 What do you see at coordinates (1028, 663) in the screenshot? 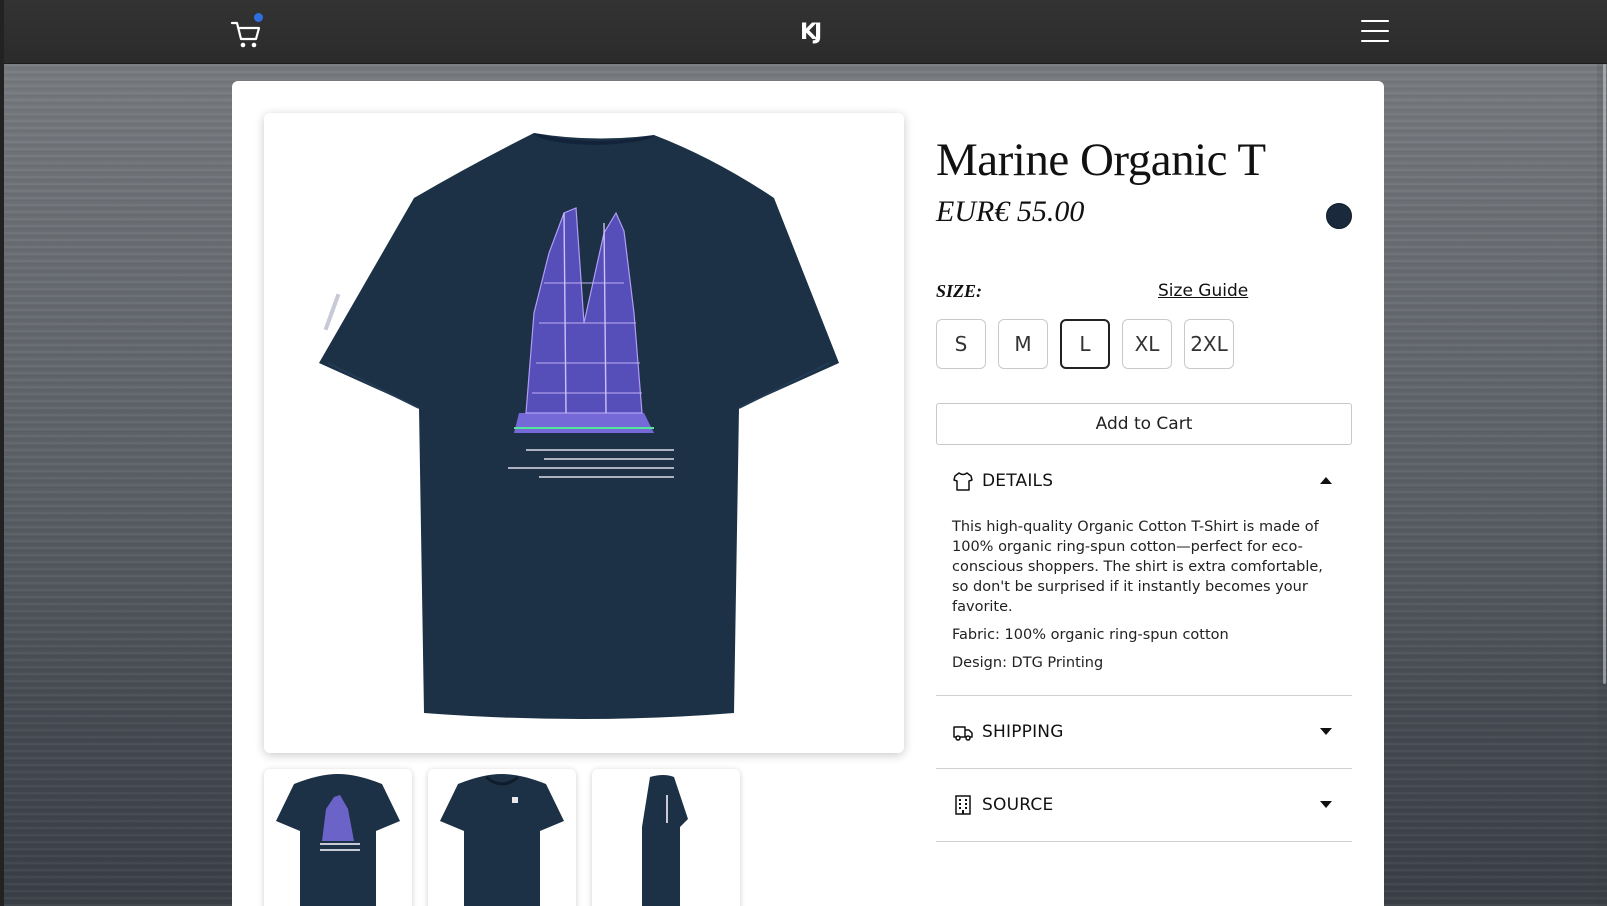
I see `details-design: Design: DTG Printing` at bounding box center [1028, 663].